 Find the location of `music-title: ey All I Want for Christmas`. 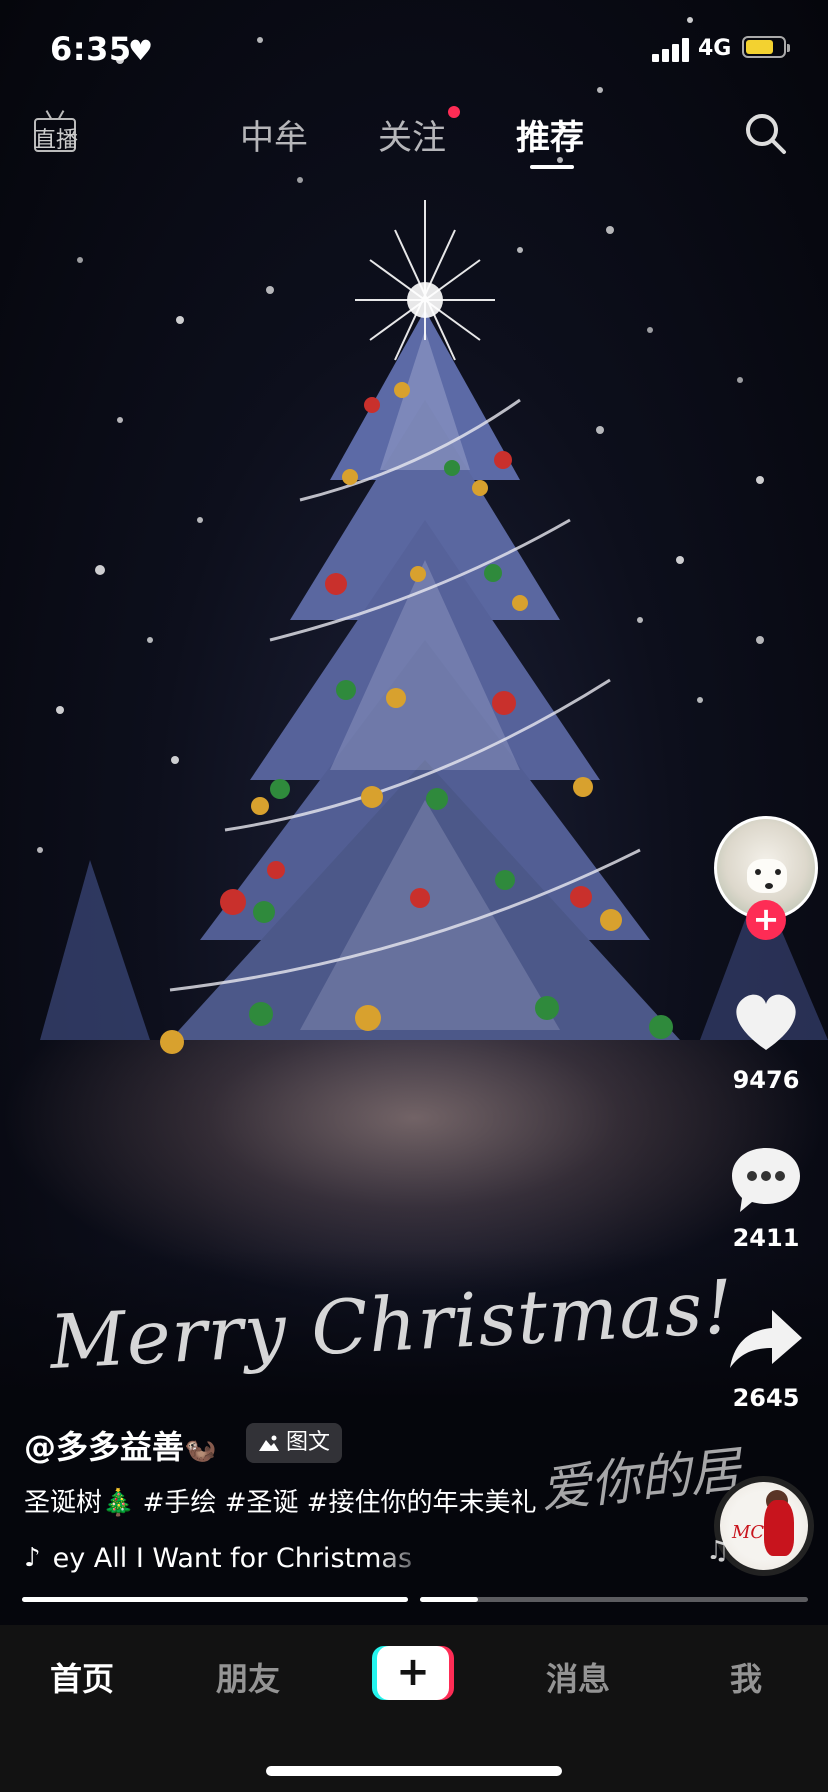

music-title: ey All I Want for Christmas is located at coordinates (232, 1558).